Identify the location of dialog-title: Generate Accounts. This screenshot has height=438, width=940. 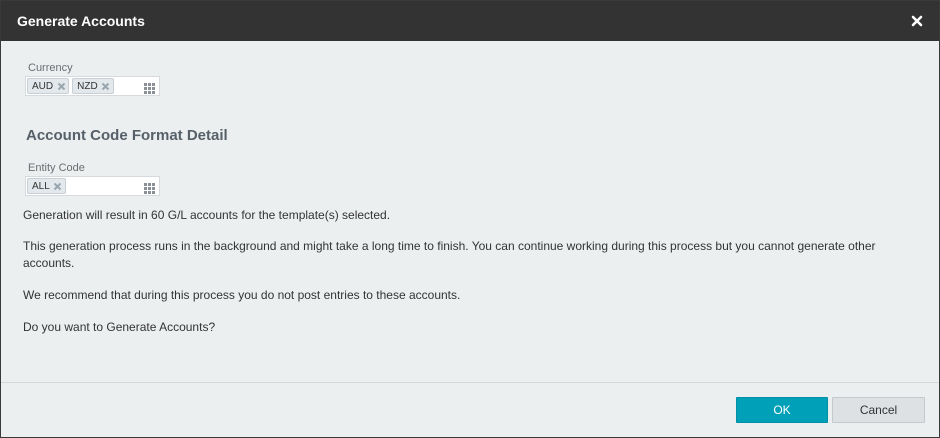
(81, 21).